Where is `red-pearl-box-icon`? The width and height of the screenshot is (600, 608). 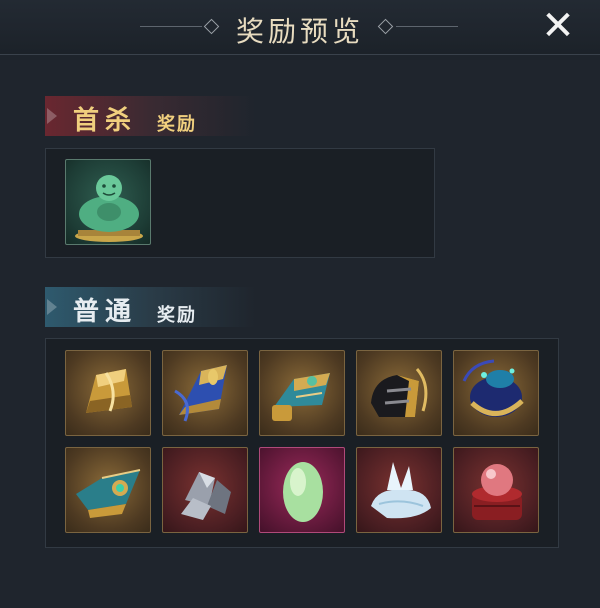
red-pearl-box-icon is located at coordinates (497, 492).